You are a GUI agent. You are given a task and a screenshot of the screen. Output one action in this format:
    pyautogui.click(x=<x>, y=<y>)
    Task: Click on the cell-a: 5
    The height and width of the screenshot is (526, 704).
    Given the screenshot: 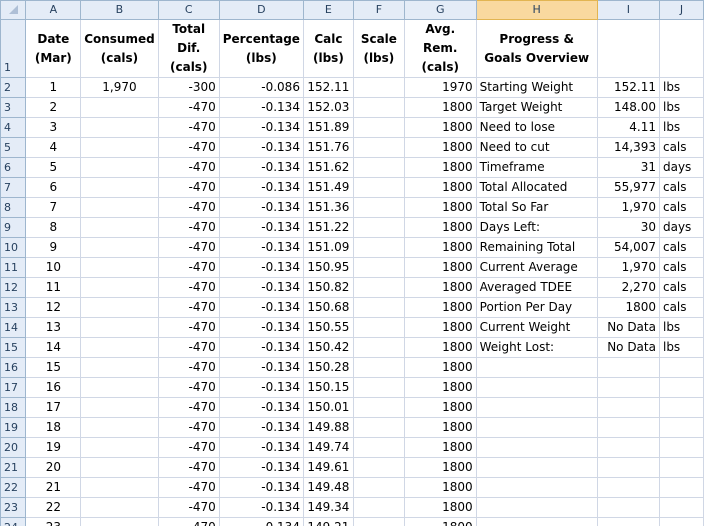 What is the action you would take?
    pyautogui.click(x=53, y=167)
    